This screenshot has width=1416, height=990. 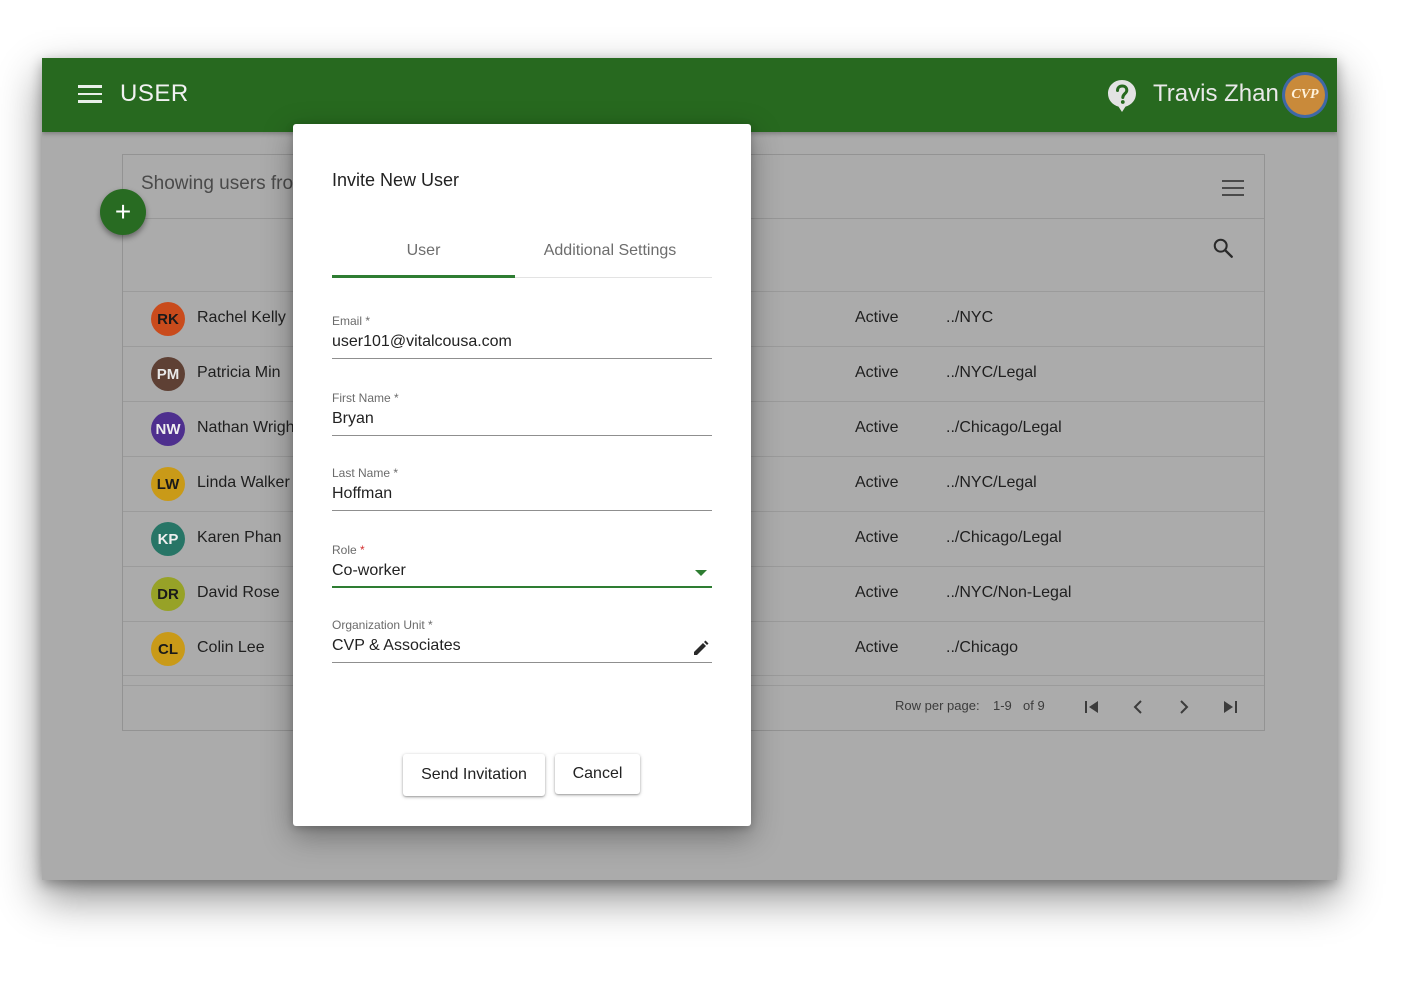 I want to click on hamburger-menu-icon, so click(x=90, y=95).